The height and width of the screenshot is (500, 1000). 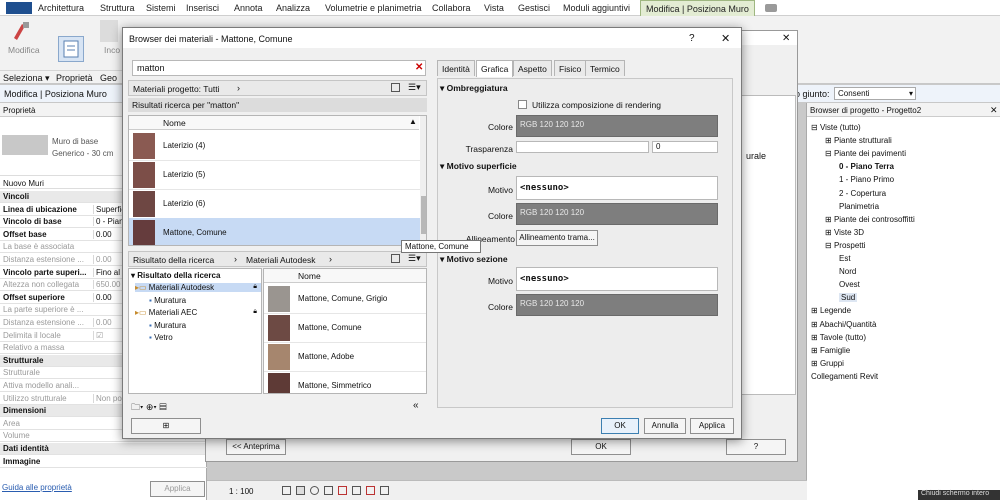 I want to click on project-list-scrollbar, so click(x=423, y=180).